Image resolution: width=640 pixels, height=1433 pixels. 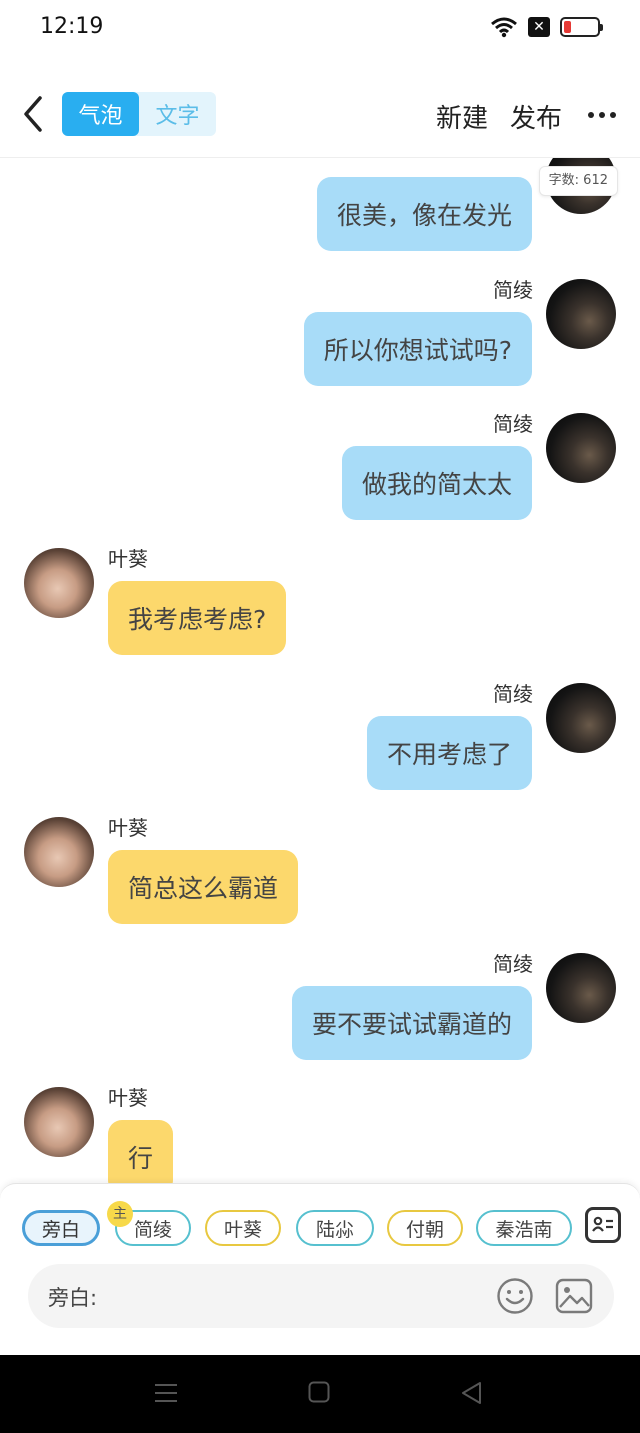 What do you see at coordinates (61, 1228) in the screenshot?
I see `character-chip-narration: 旁白` at bounding box center [61, 1228].